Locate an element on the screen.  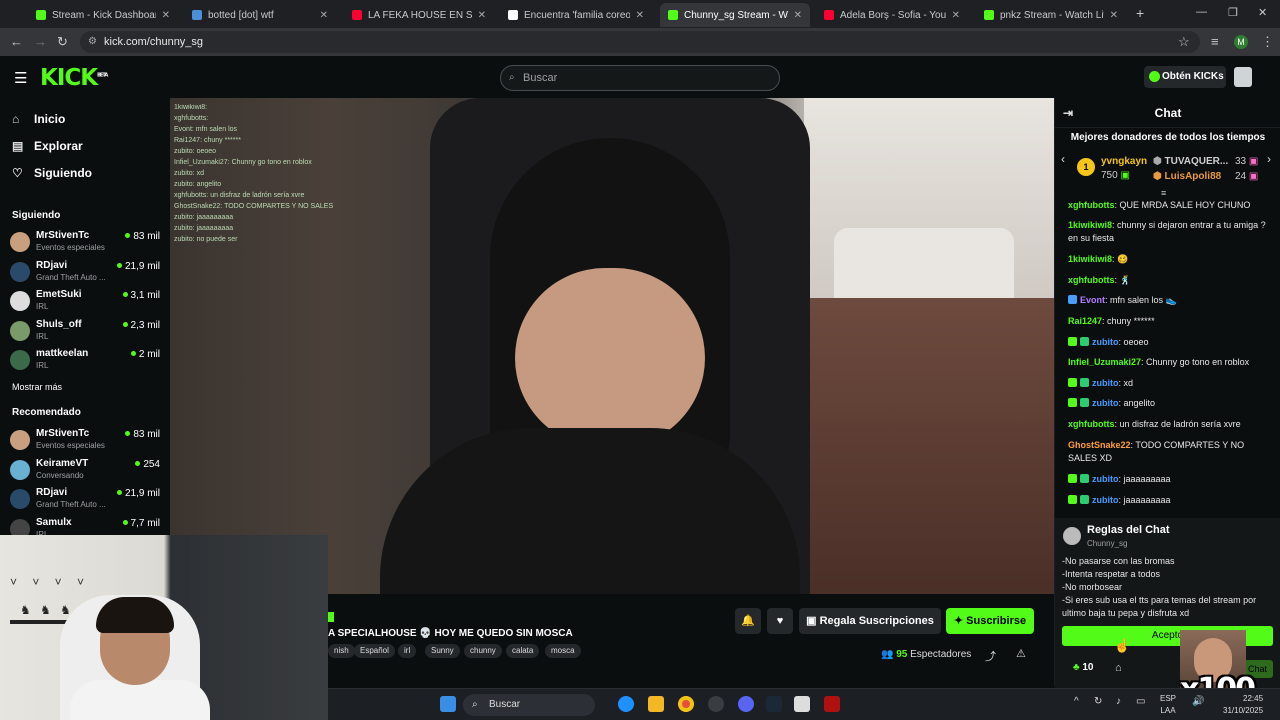
donor-3-name: ⬢ LuisApoli88 is located at coordinates (1187, 176).